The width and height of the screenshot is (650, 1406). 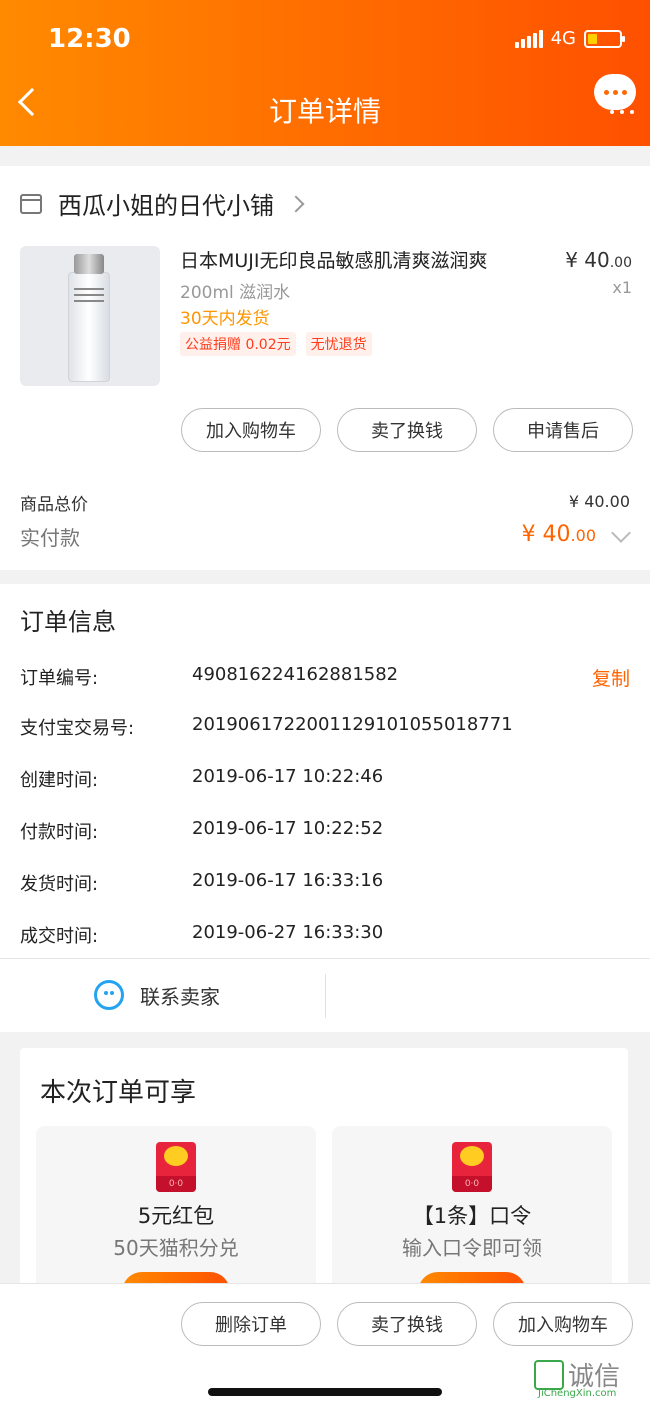 I want to click on shop-icon, so click(x=31, y=203).